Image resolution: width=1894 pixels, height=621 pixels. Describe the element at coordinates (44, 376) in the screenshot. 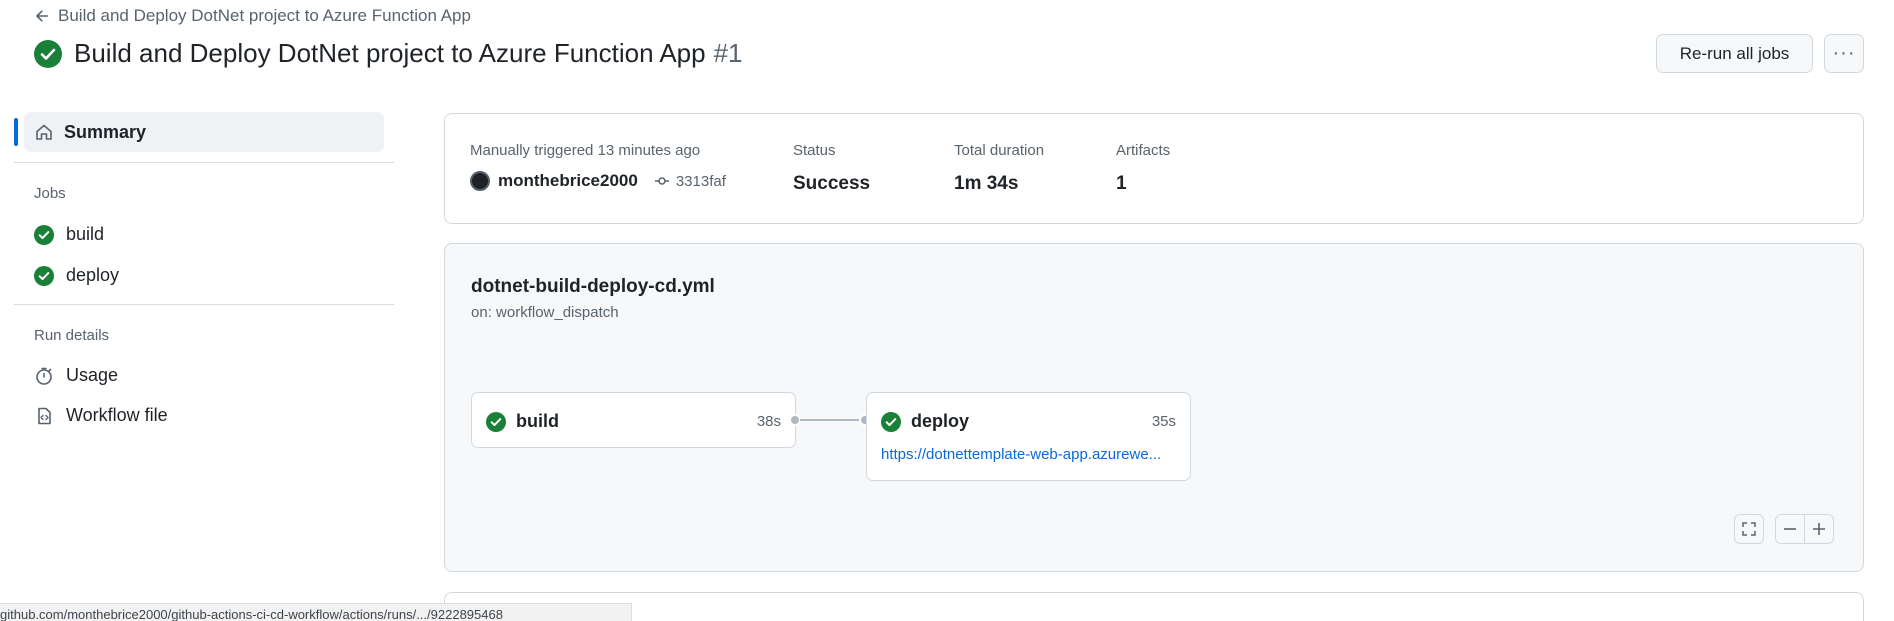

I see `stopwatch-icon` at that location.